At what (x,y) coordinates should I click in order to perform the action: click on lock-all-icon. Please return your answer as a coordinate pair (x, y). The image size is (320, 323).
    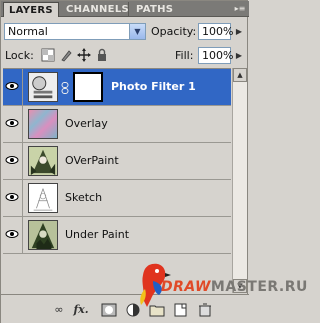
    Looking at the image, I should click on (102, 55).